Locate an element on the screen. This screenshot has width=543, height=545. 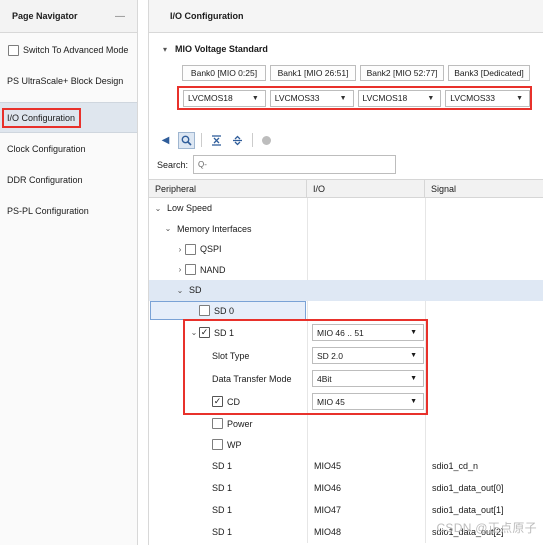
signal-io: MIO46 is located at coordinates (328, 488).